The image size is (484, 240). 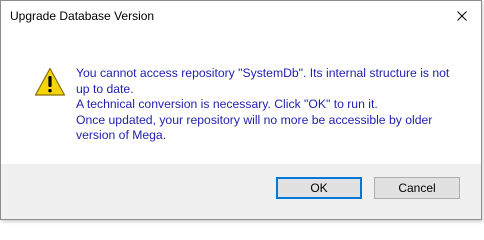 What do you see at coordinates (82, 16) in the screenshot?
I see `window-title: Upgrade Database Version` at bounding box center [82, 16].